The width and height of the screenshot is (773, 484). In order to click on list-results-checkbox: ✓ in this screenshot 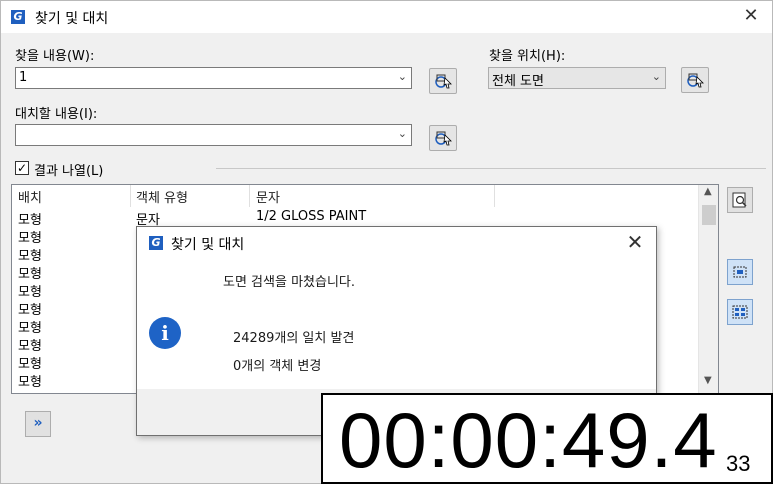, I will do `click(22, 168)`.